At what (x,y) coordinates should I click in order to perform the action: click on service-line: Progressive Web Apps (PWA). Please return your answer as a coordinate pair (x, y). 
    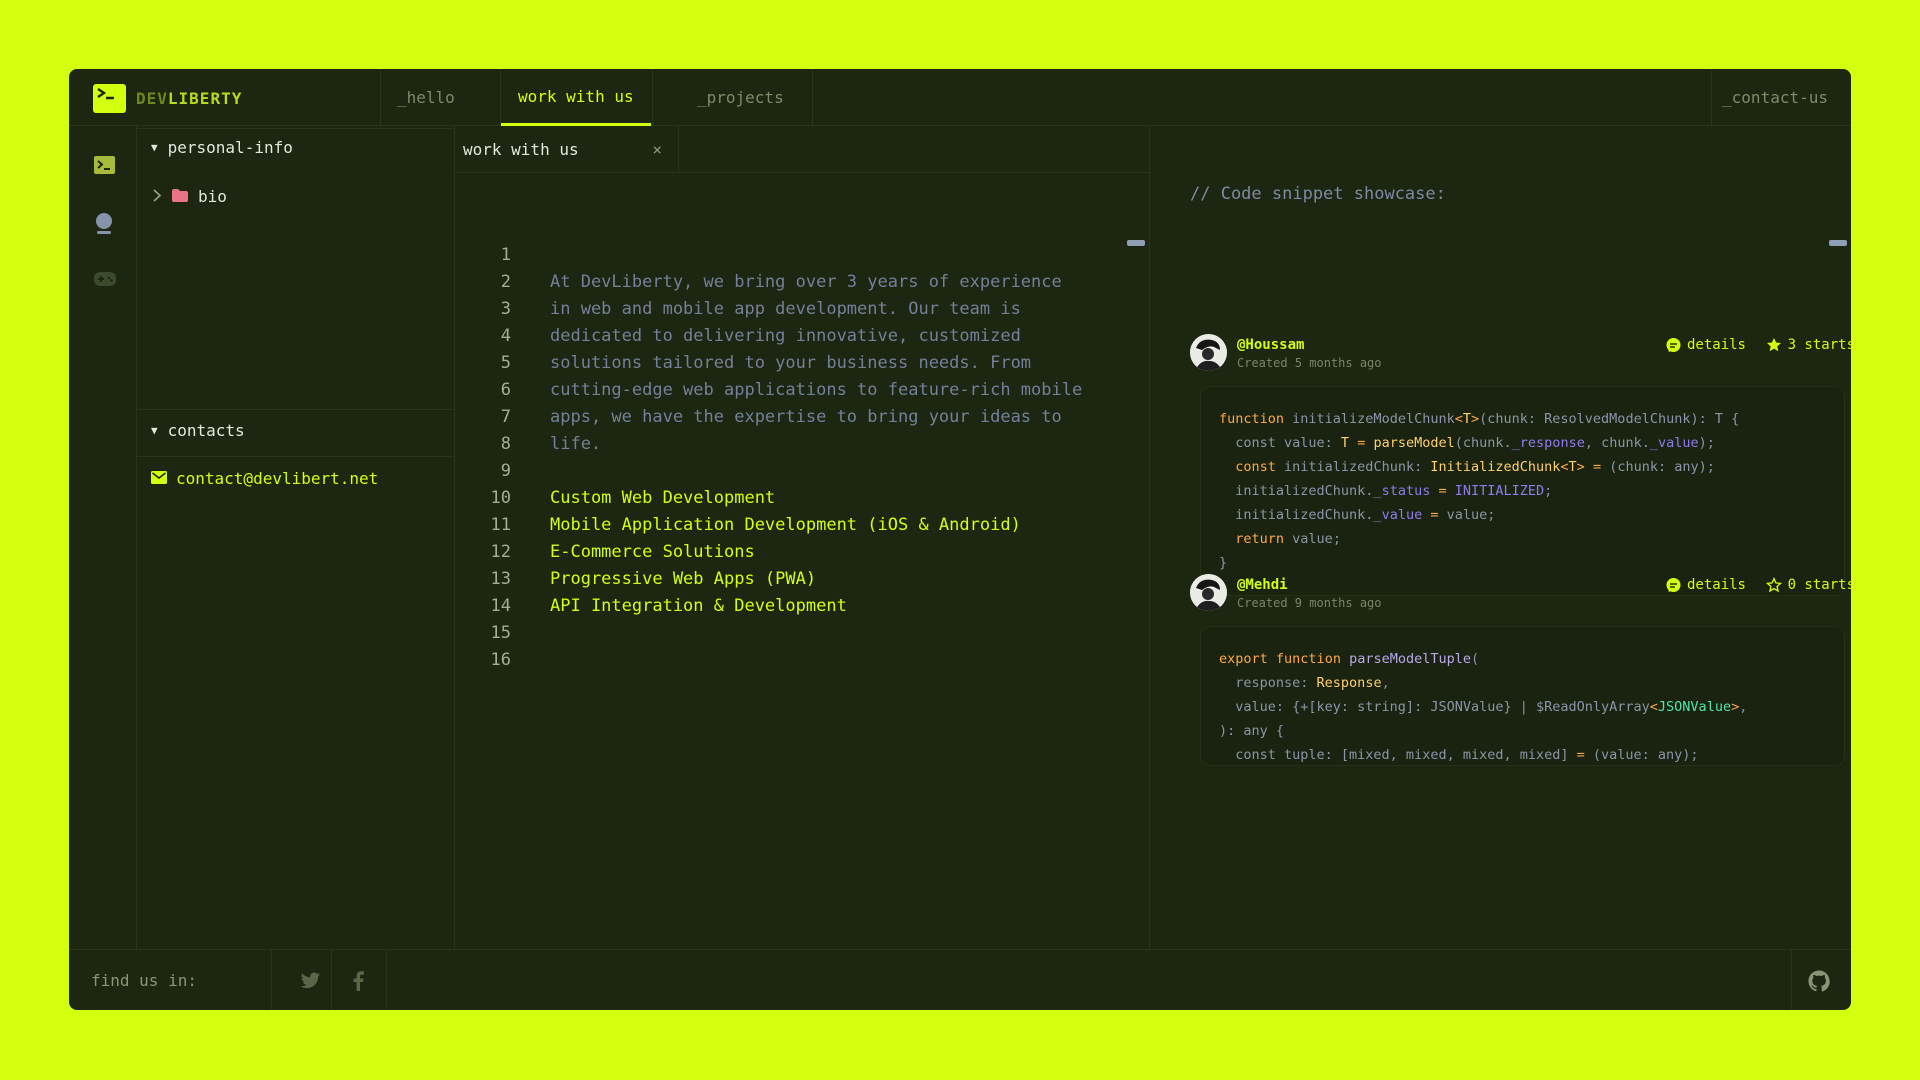
    Looking at the image, I should click on (683, 579).